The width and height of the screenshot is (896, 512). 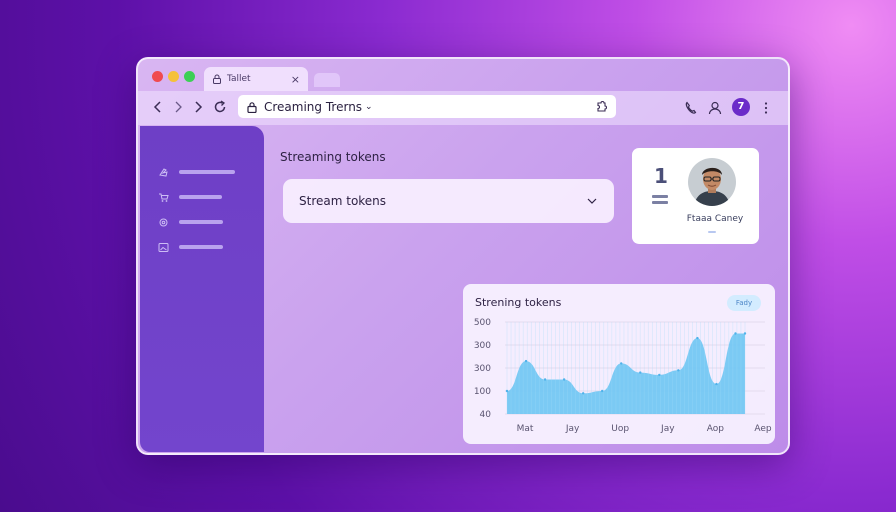 What do you see at coordinates (763, 429) in the screenshot?
I see `x-tick-label: Aep` at bounding box center [763, 429].